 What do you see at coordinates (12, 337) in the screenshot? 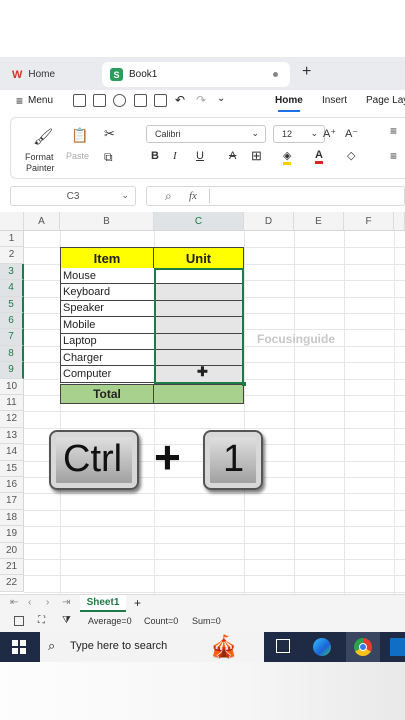
I see `row-header-7: 7` at bounding box center [12, 337].